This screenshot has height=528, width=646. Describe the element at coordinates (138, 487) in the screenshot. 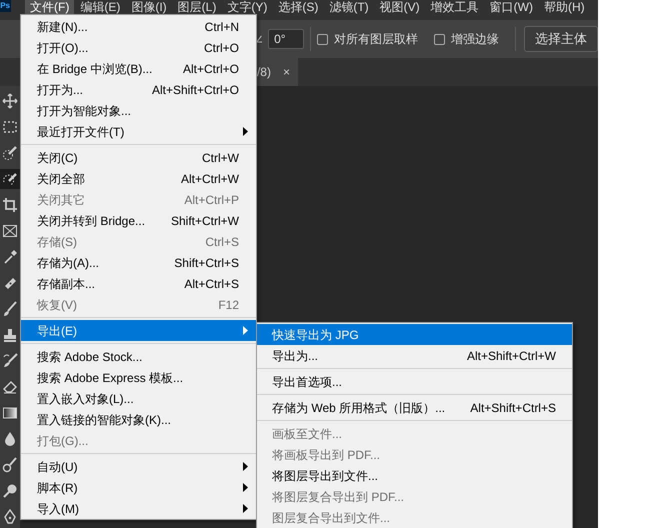

I see `menu-item: 脚本(R)` at that location.